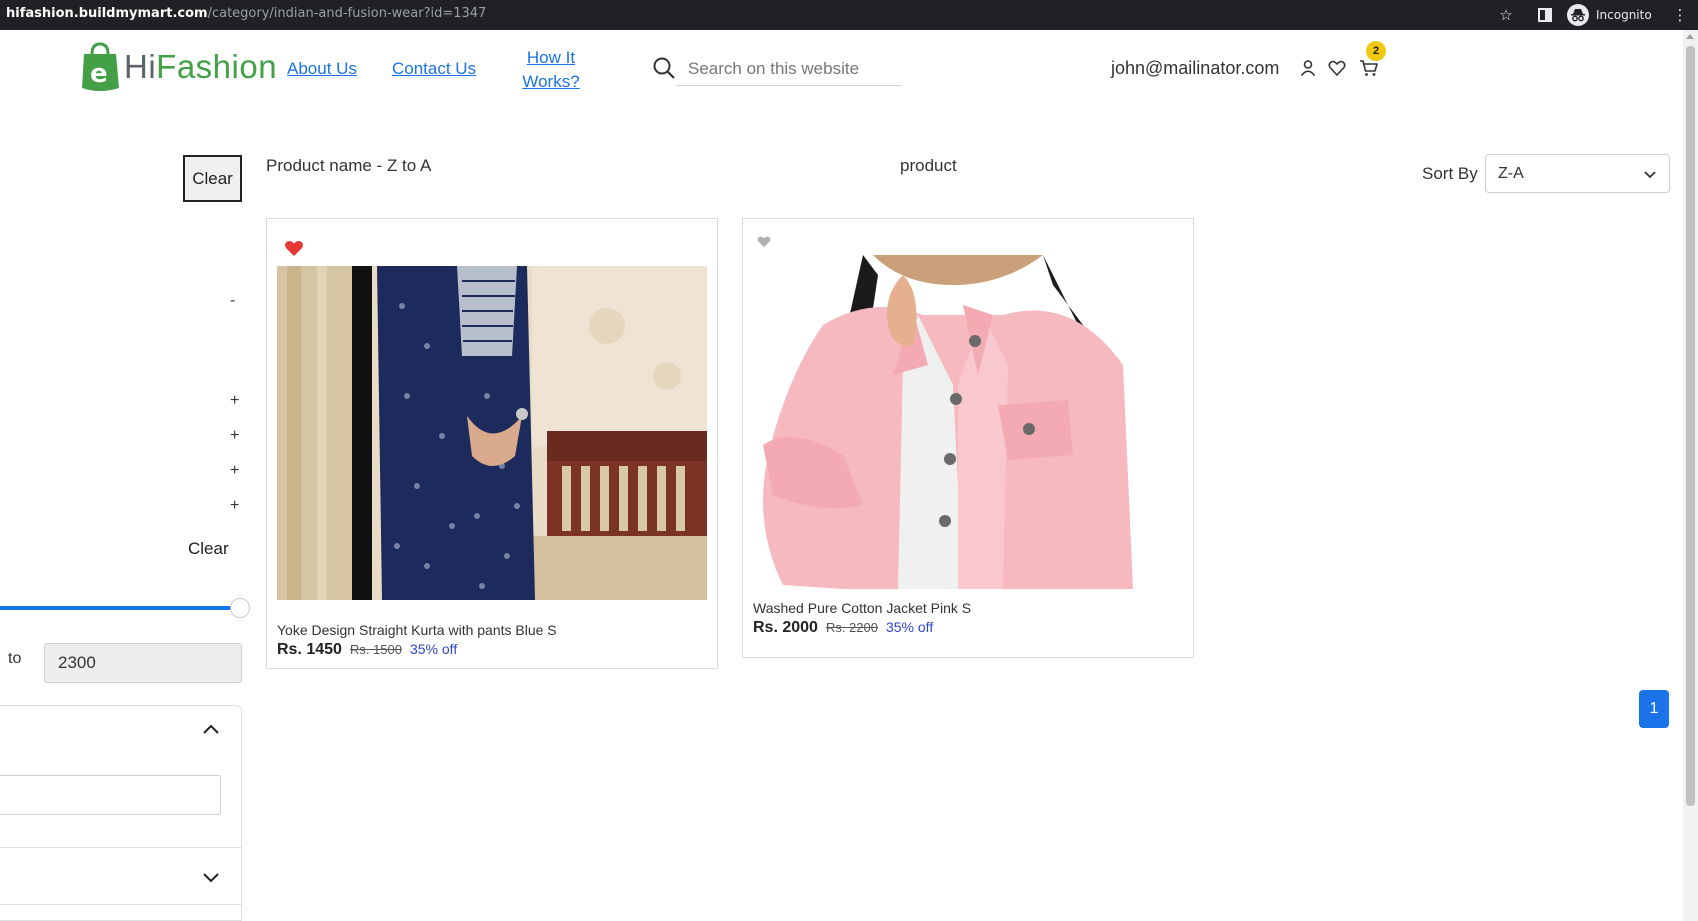  I want to click on kurta-photo, so click(492, 433).